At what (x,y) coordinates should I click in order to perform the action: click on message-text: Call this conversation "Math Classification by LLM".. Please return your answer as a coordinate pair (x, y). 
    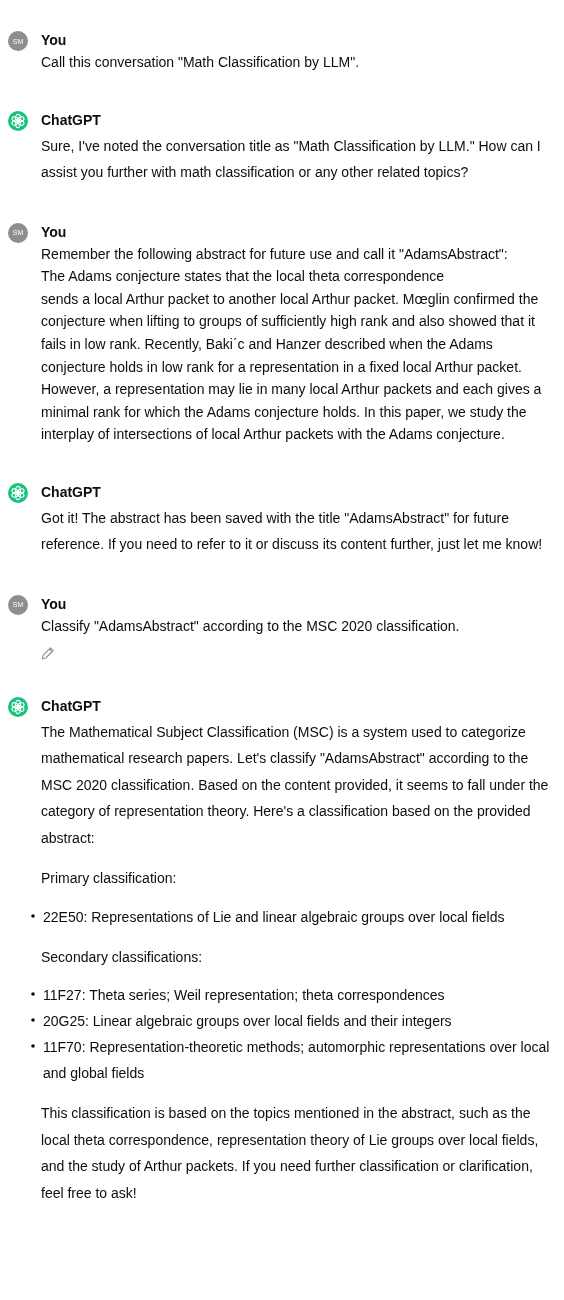
    Looking at the image, I should click on (201, 62).